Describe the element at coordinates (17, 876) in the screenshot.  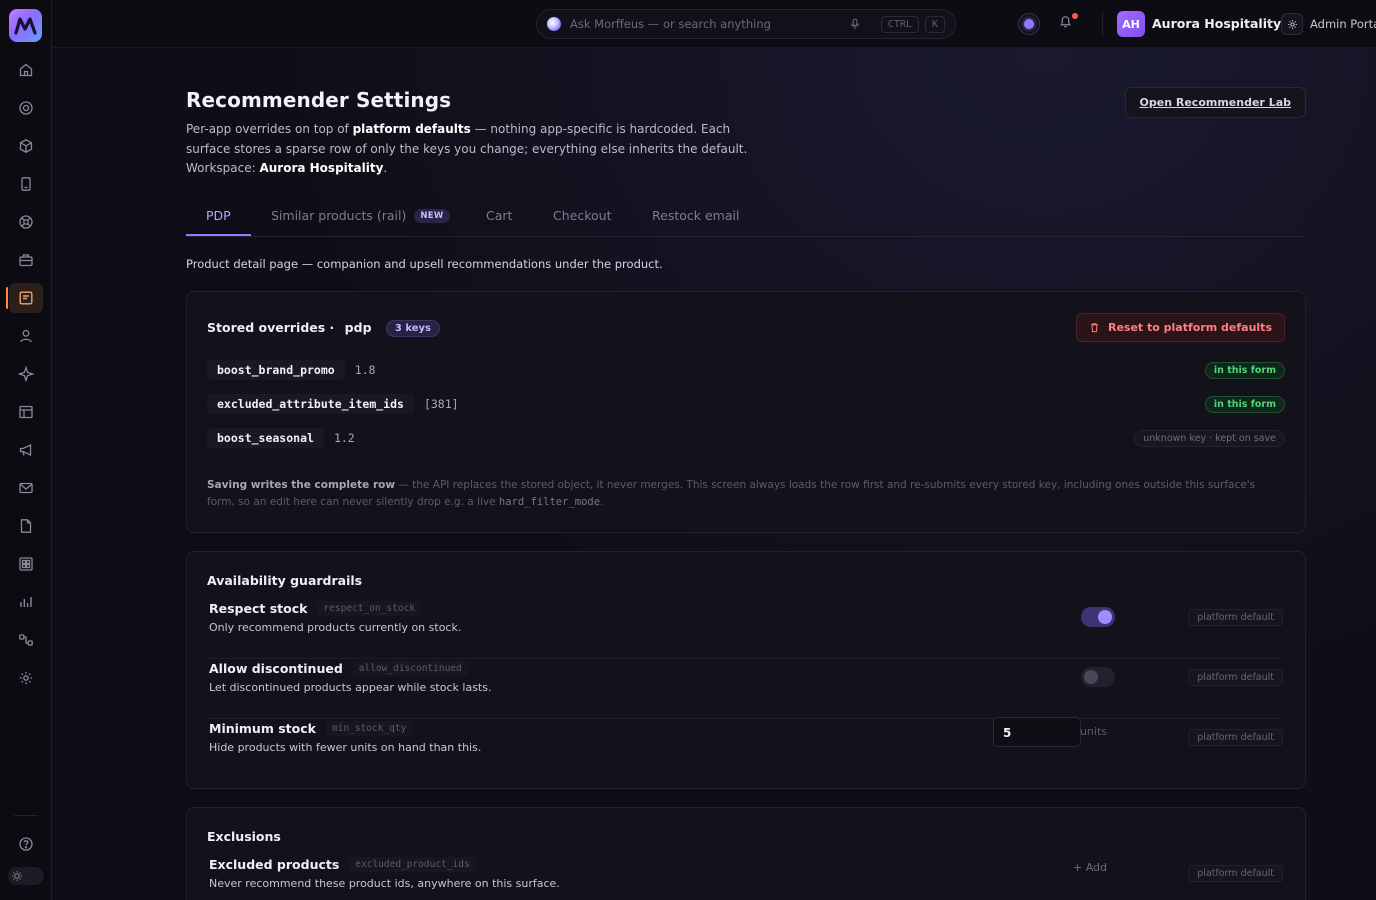
I see `sun-icon` at that location.